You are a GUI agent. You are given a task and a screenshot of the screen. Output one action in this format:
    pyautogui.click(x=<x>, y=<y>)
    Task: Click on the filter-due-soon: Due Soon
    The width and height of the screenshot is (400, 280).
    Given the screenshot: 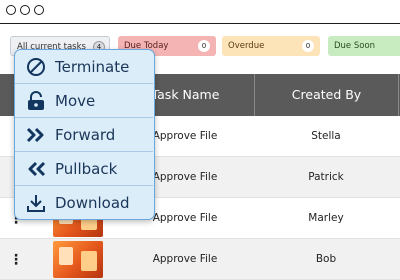 What is the action you would take?
    pyautogui.click(x=364, y=46)
    